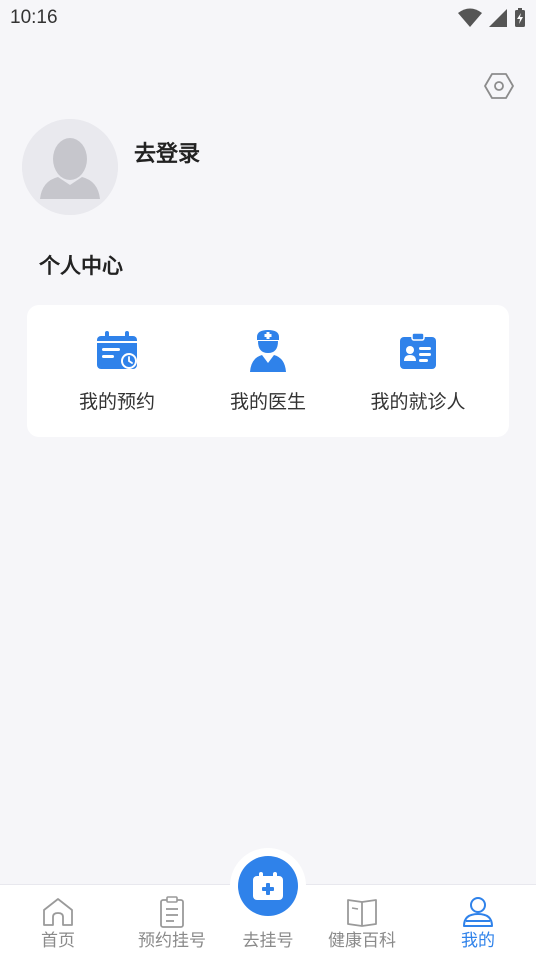 This screenshot has height=954, width=536. What do you see at coordinates (498, 18) in the screenshot?
I see `signal-icon` at bounding box center [498, 18].